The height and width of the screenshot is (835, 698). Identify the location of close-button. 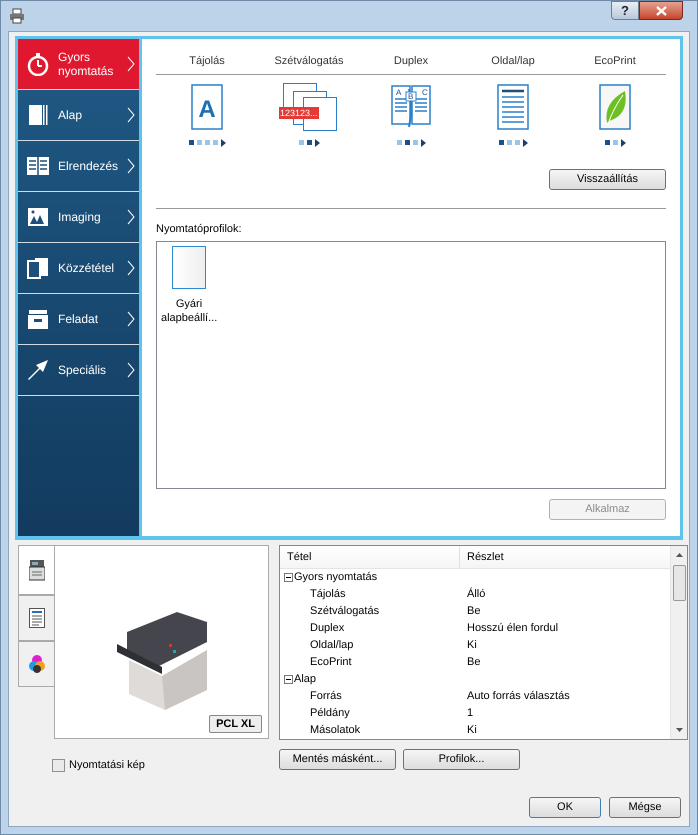
(661, 10).